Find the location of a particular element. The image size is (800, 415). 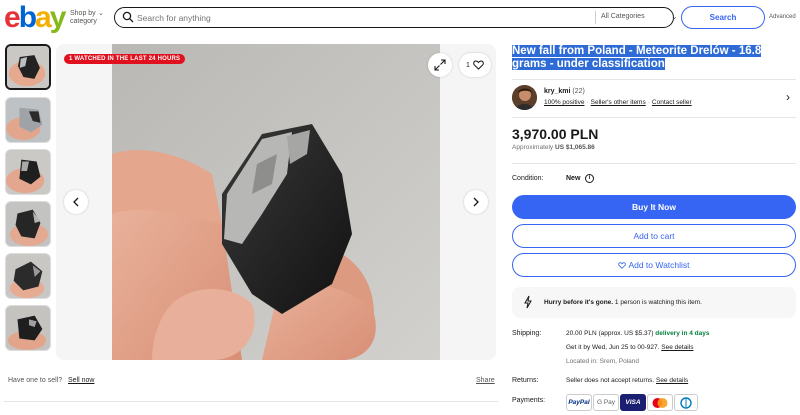

payments-label: Payments: is located at coordinates (529, 400).